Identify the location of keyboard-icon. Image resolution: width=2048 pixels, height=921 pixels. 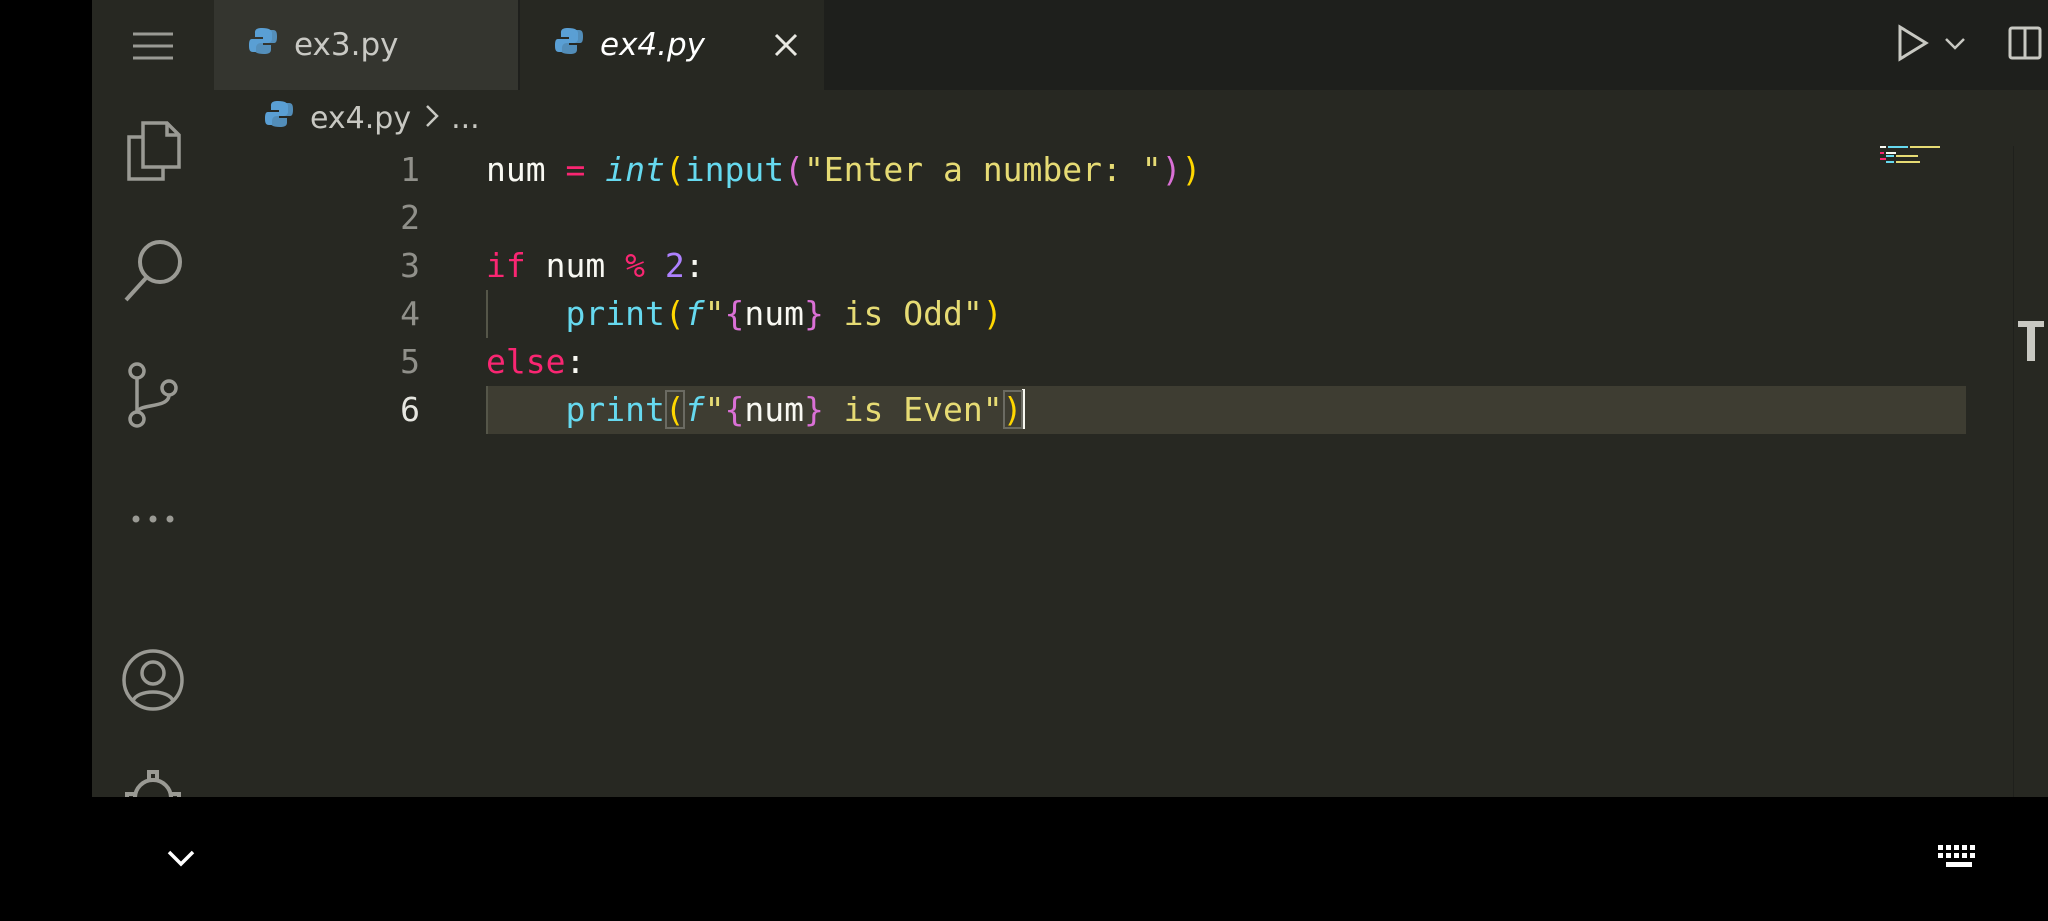
(1959, 860).